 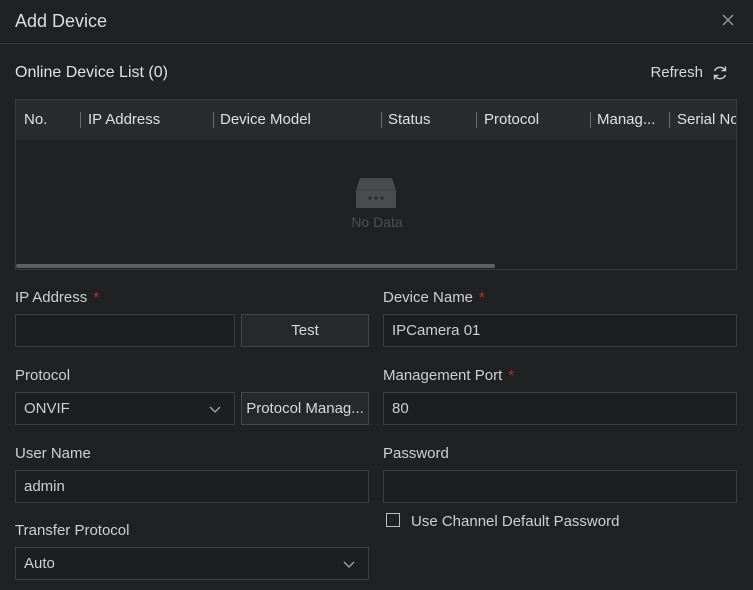 I want to click on column-header-protocol: Protocol, so click(x=536, y=120).